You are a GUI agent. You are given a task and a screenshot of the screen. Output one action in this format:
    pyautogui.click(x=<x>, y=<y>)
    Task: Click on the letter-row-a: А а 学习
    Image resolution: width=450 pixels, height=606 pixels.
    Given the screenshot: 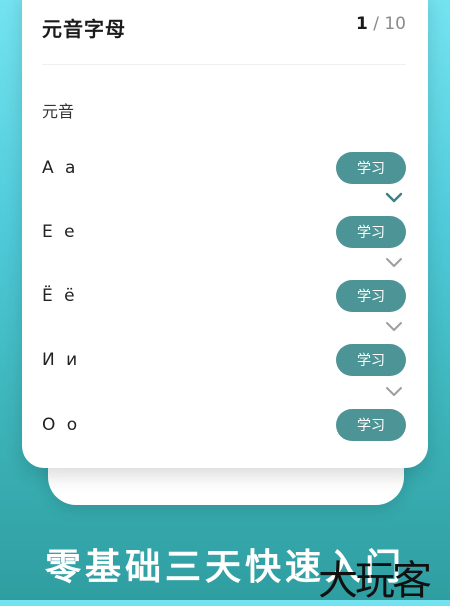 What is the action you would take?
    pyautogui.click(x=225, y=170)
    